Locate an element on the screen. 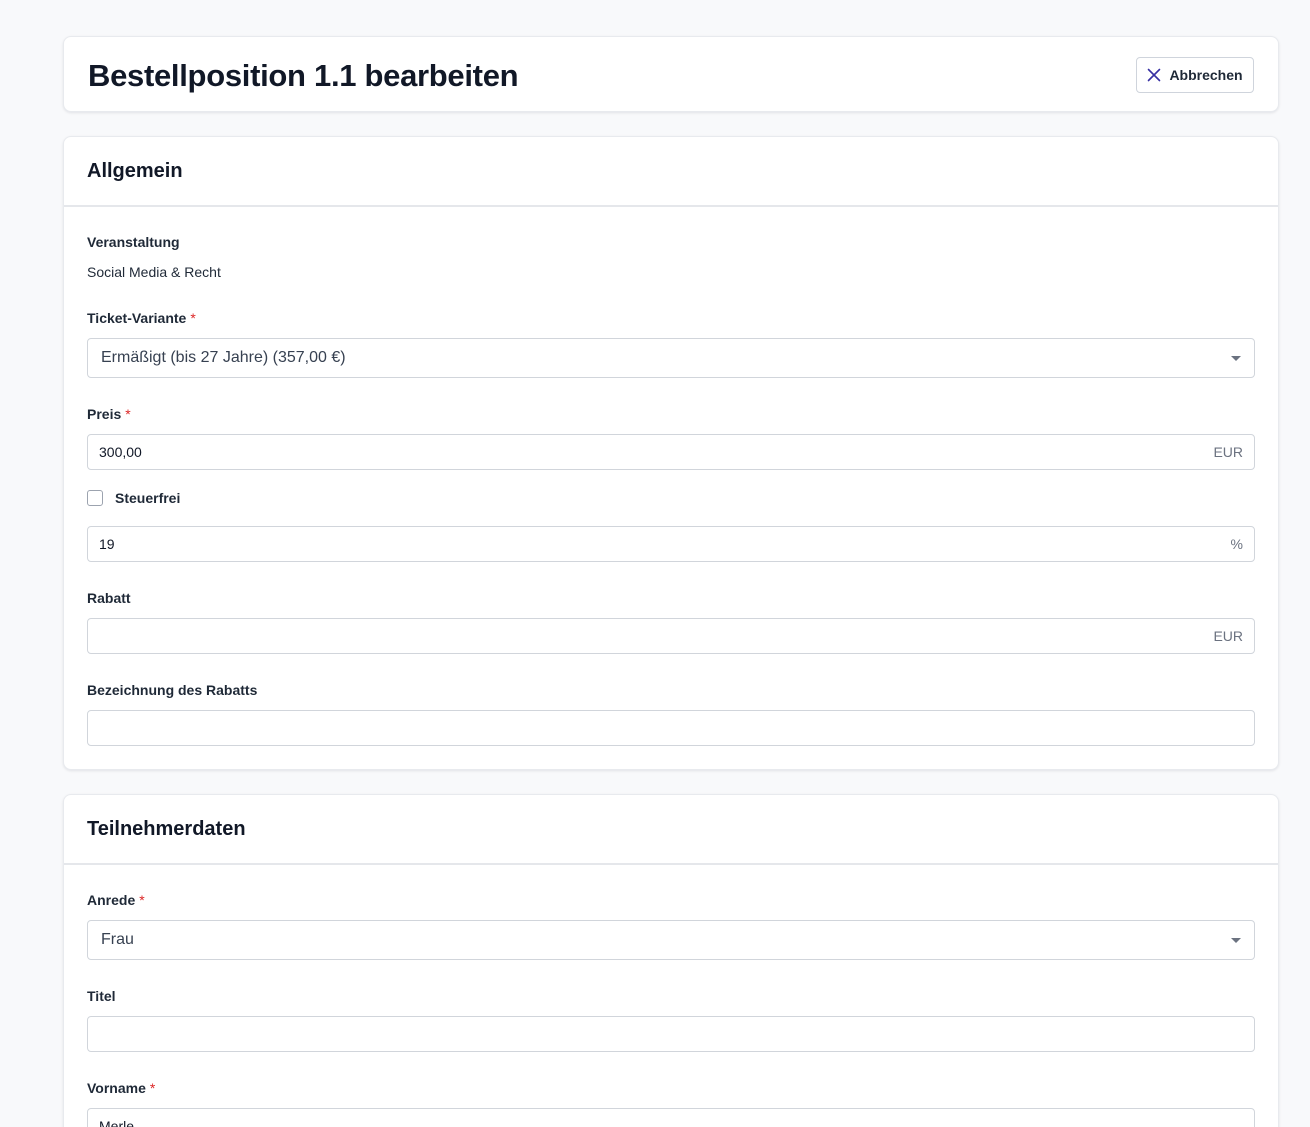 Image resolution: width=1310 pixels, height=1127 pixels. ticket-variant-select: Ermäßigt (bis 27 Jahre) (357,00 €) is located at coordinates (671, 358).